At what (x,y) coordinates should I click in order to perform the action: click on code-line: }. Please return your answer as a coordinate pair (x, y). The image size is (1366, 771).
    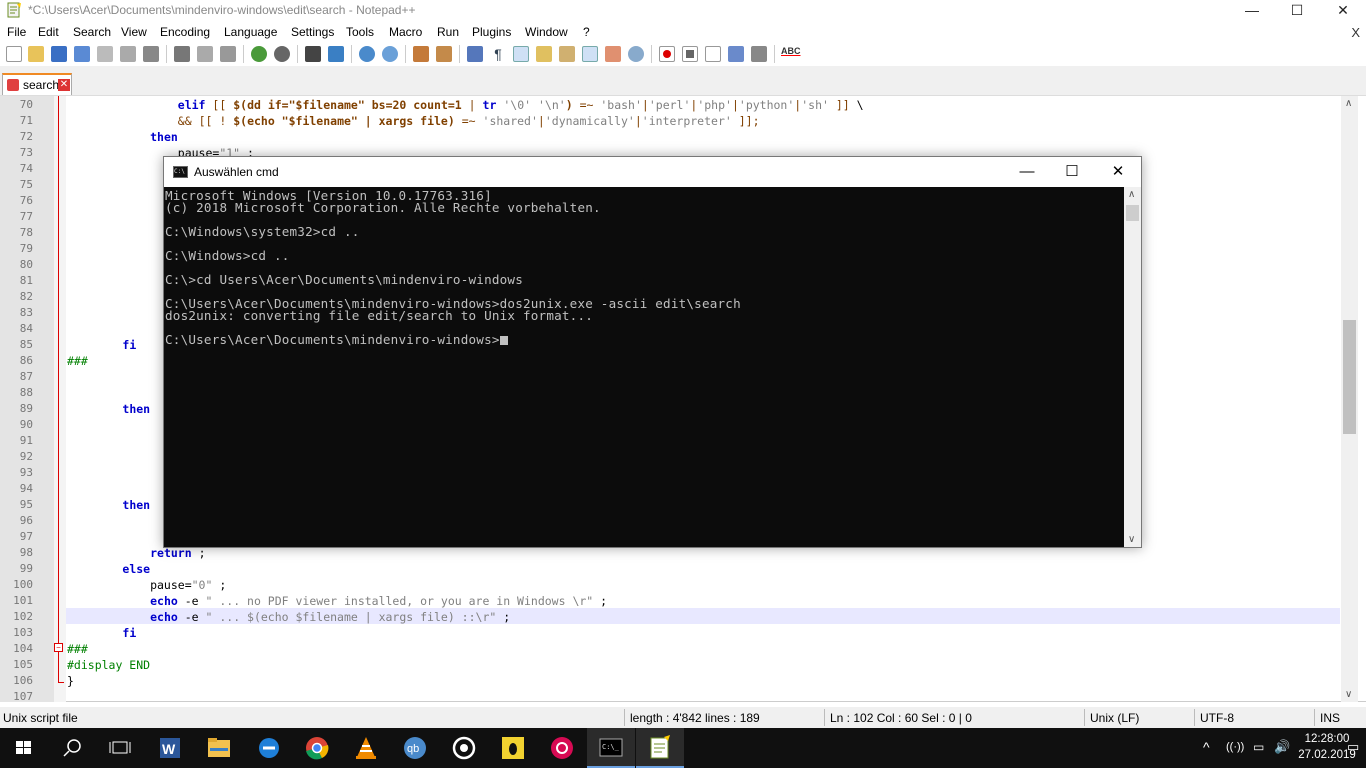
    Looking at the image, I should click on (70, 681).